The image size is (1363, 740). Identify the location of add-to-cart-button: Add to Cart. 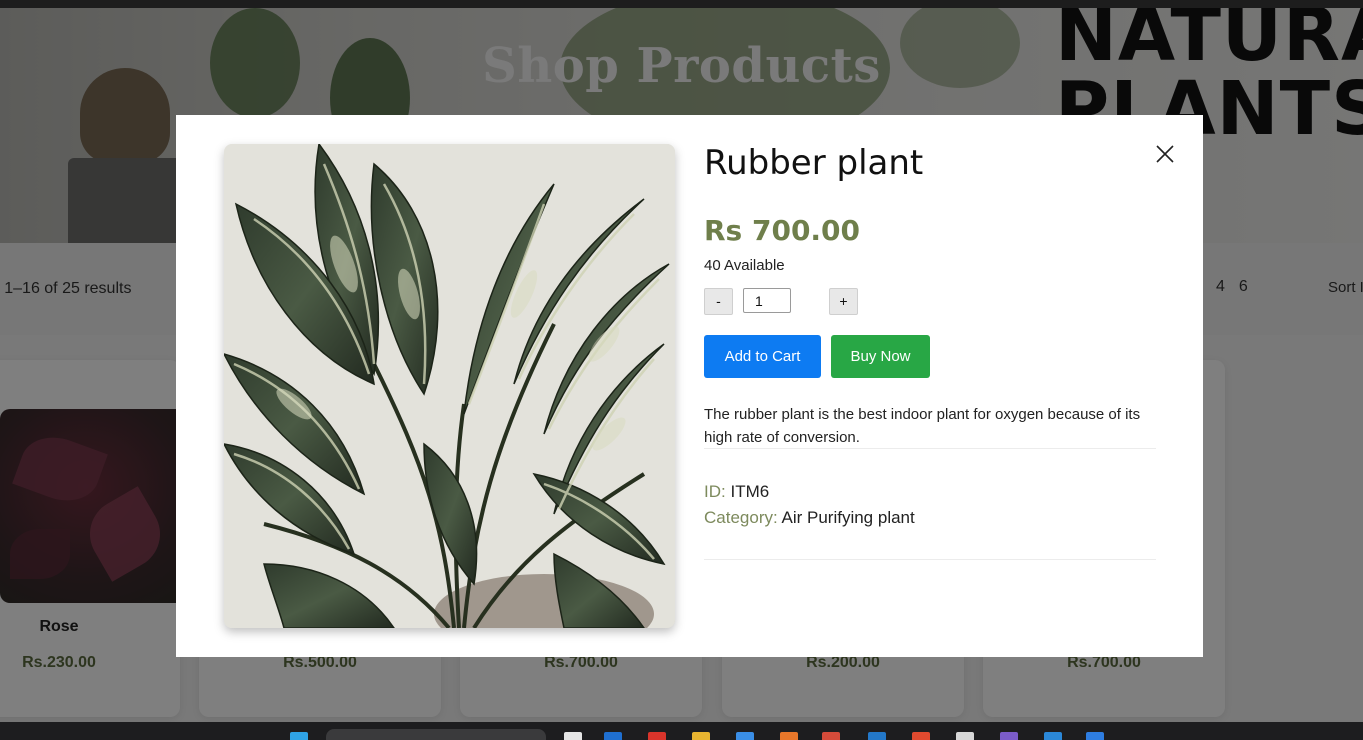
(762, 356).